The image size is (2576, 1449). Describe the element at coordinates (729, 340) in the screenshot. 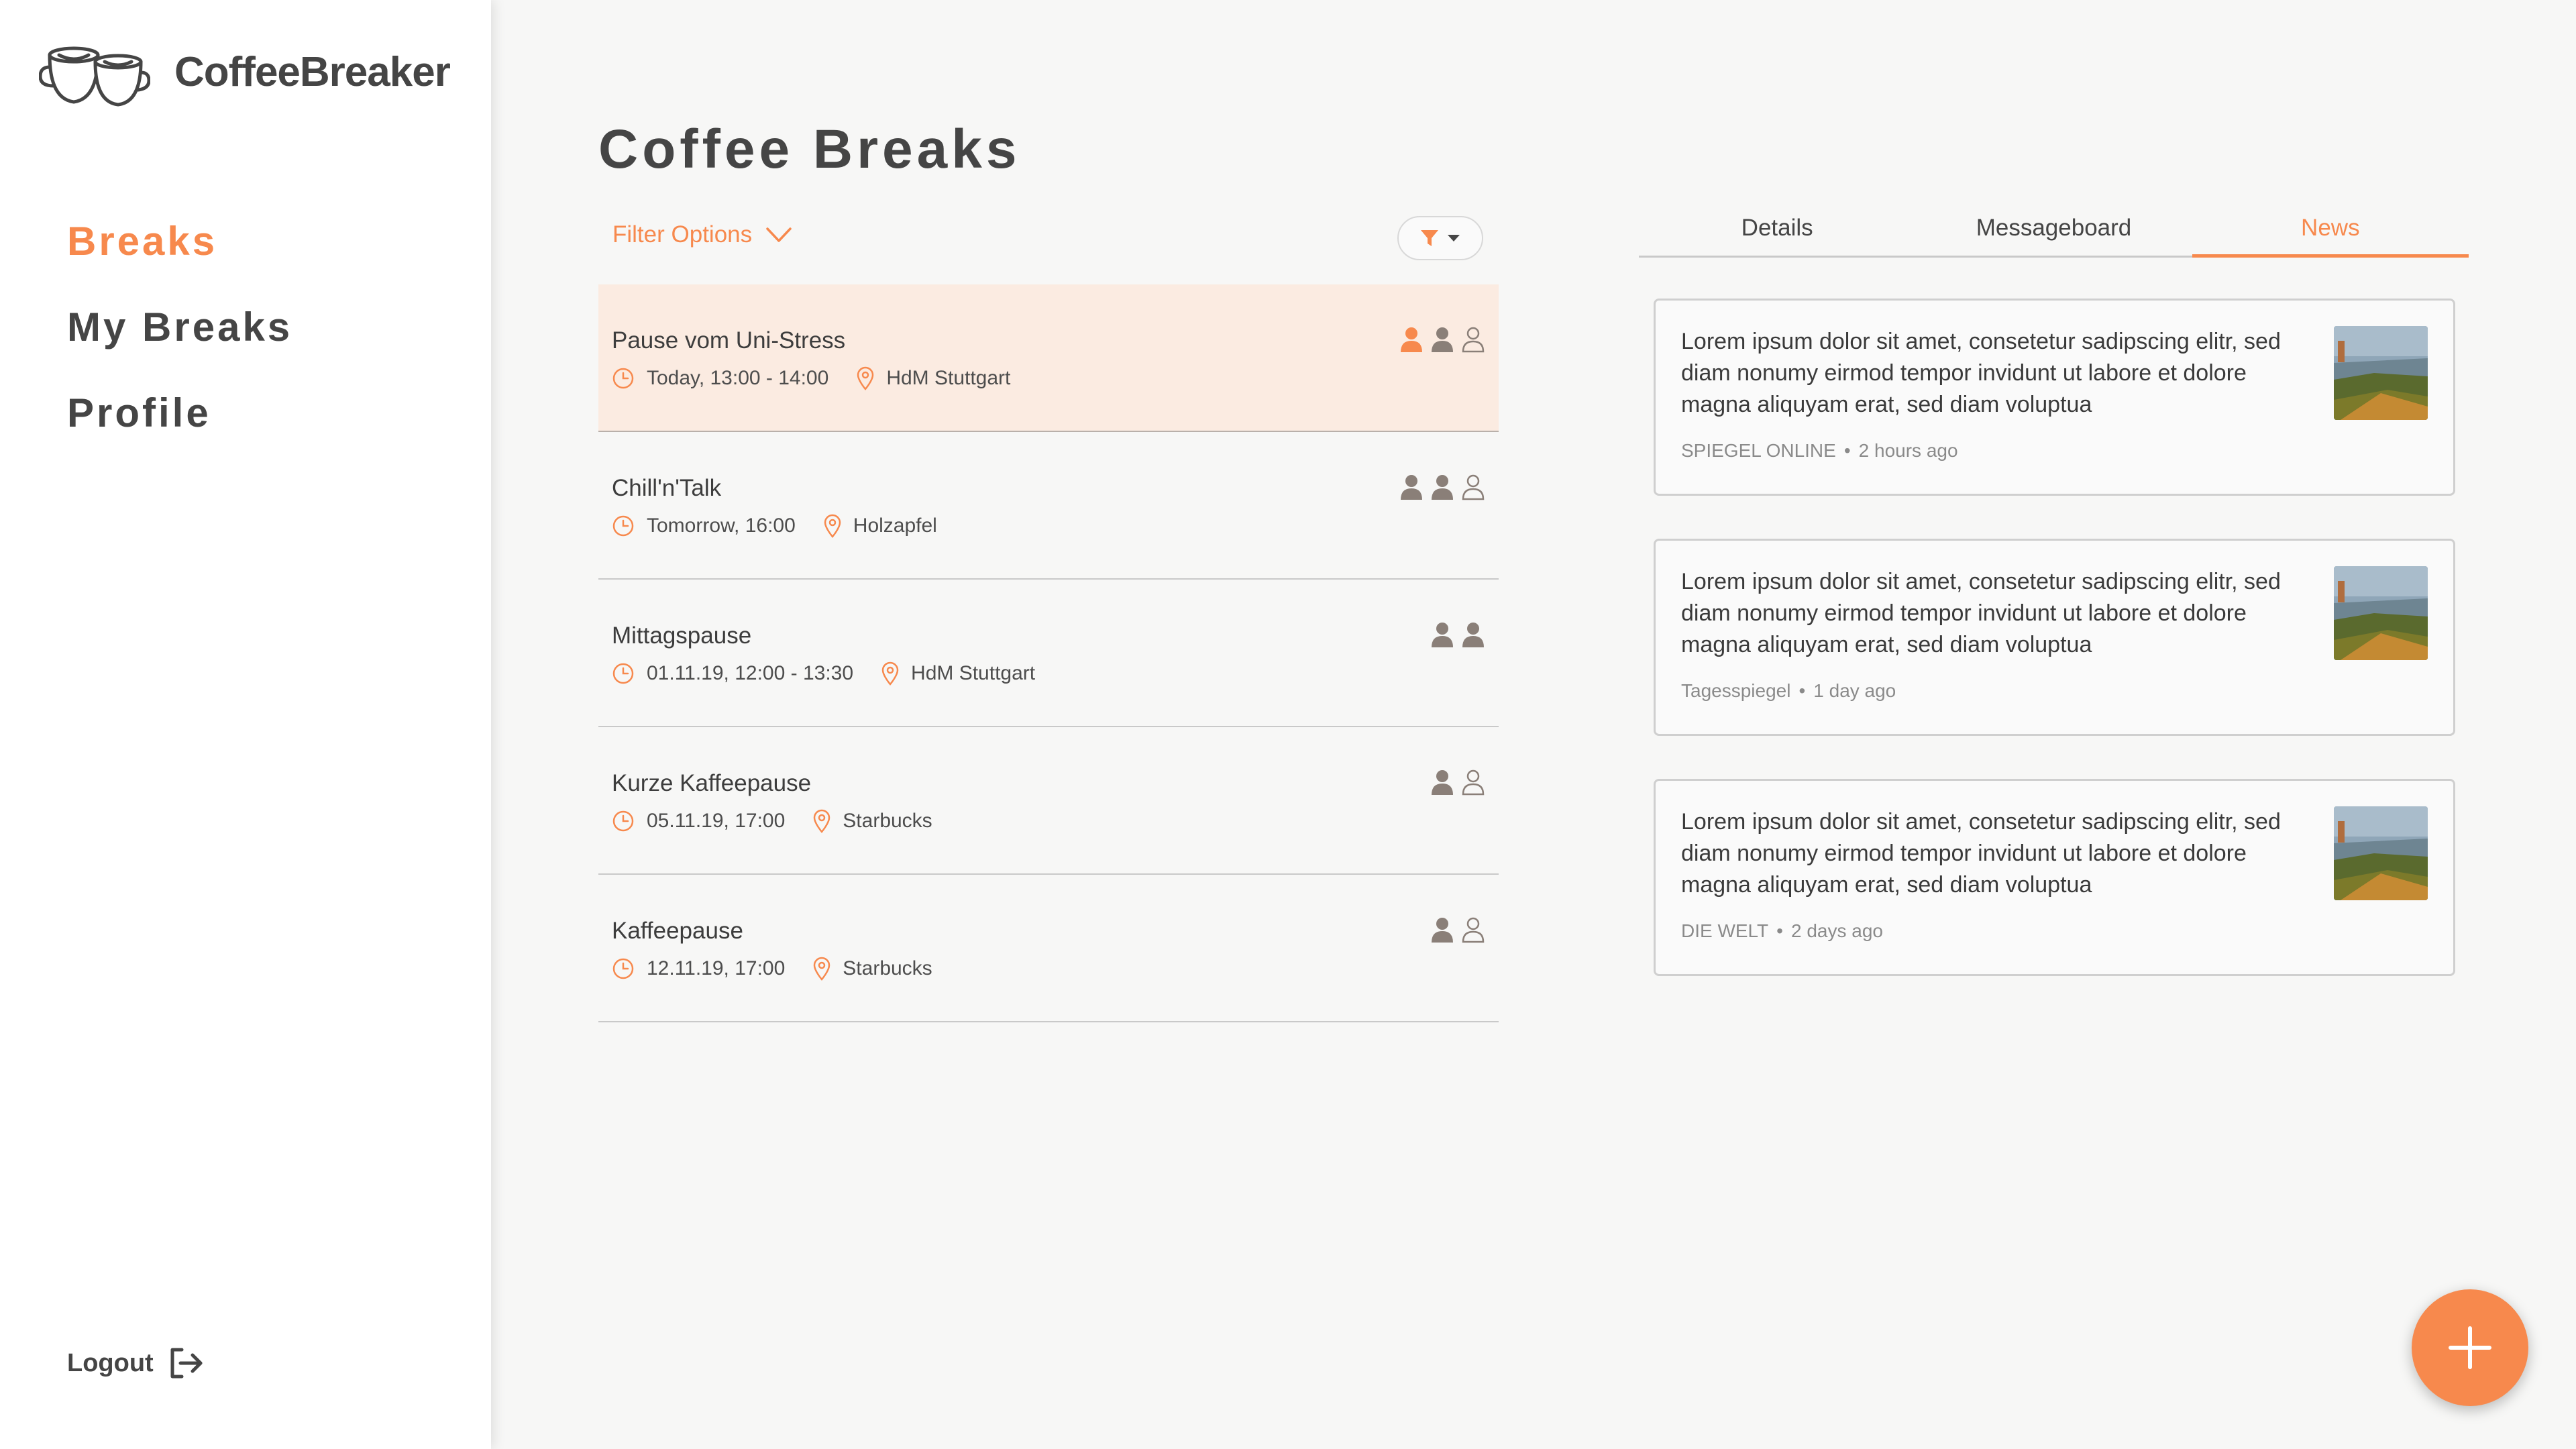

I see `break-name: Pause vom Uni-Stress` at that location.